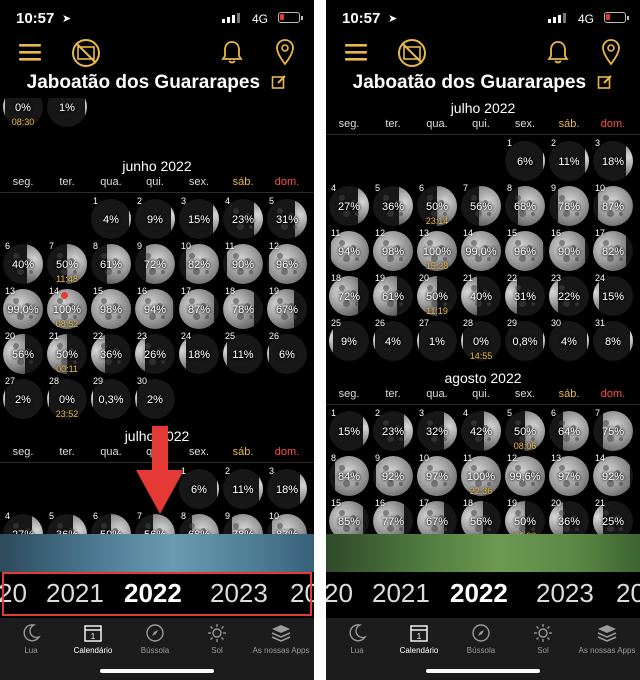 The image size is (640, 680). Describe the element at coordinates (287, 263) in the screenshot. I see `moon-day-cell: 12 96%` at that location.